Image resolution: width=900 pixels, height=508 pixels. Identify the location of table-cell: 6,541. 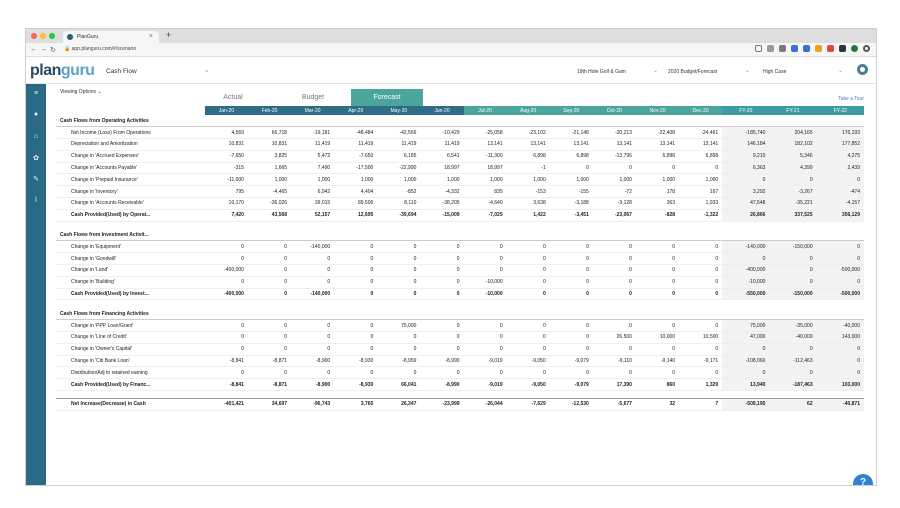
(442, 156).